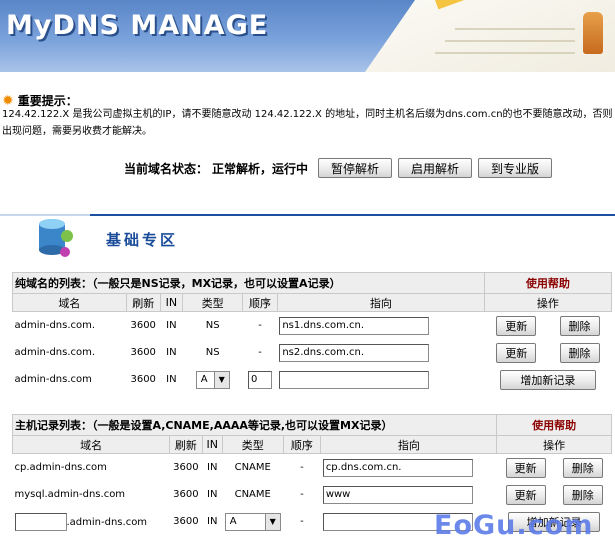  What do you see at coordinates (397, 494) in the screenshot?
I see `target-input: www` at bounding box center [397, 494].